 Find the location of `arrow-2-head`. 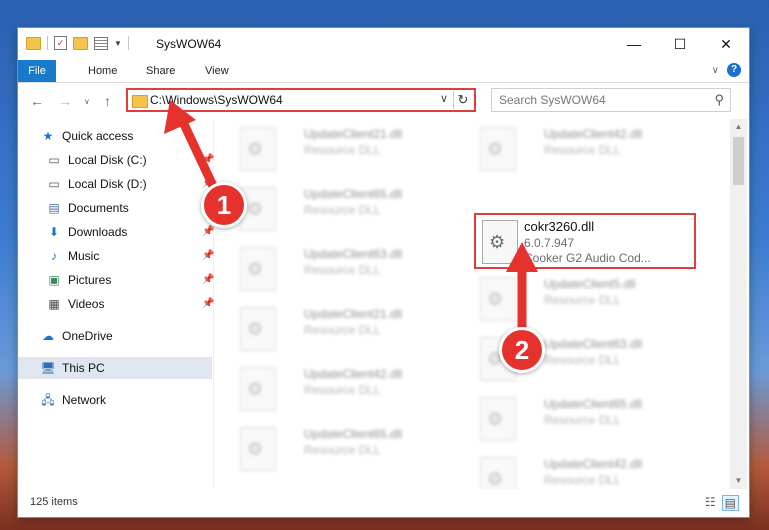

arrow-2-head is located at coordinates (522, 257).